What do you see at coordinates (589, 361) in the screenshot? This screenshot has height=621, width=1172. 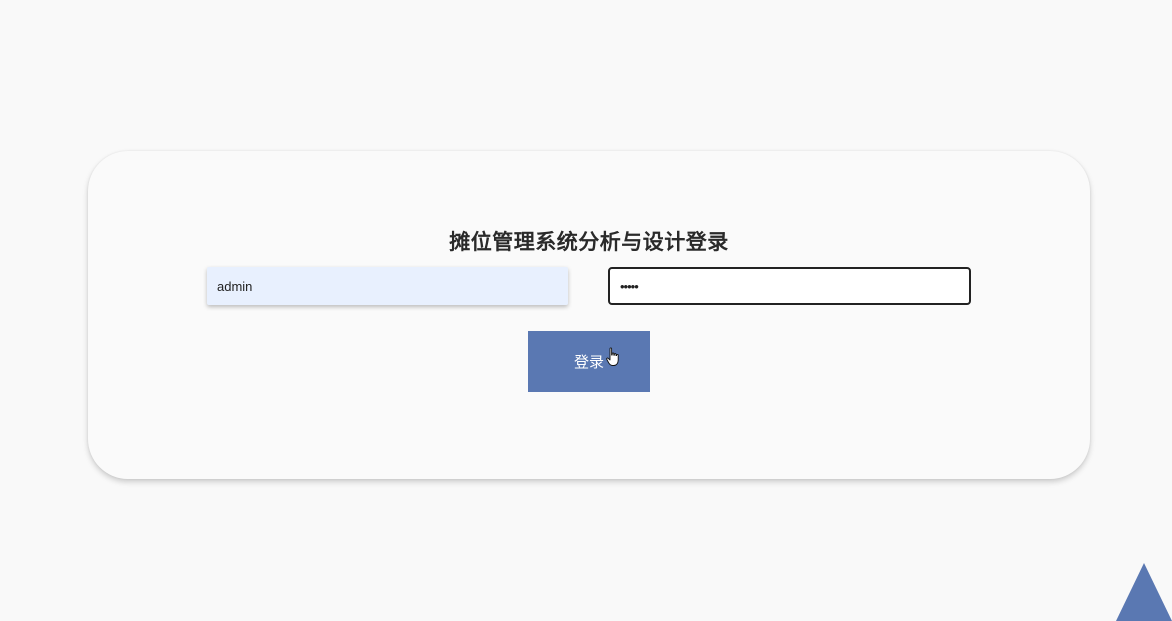 I see `login-button: 登录` at bounding box center [589, 361].